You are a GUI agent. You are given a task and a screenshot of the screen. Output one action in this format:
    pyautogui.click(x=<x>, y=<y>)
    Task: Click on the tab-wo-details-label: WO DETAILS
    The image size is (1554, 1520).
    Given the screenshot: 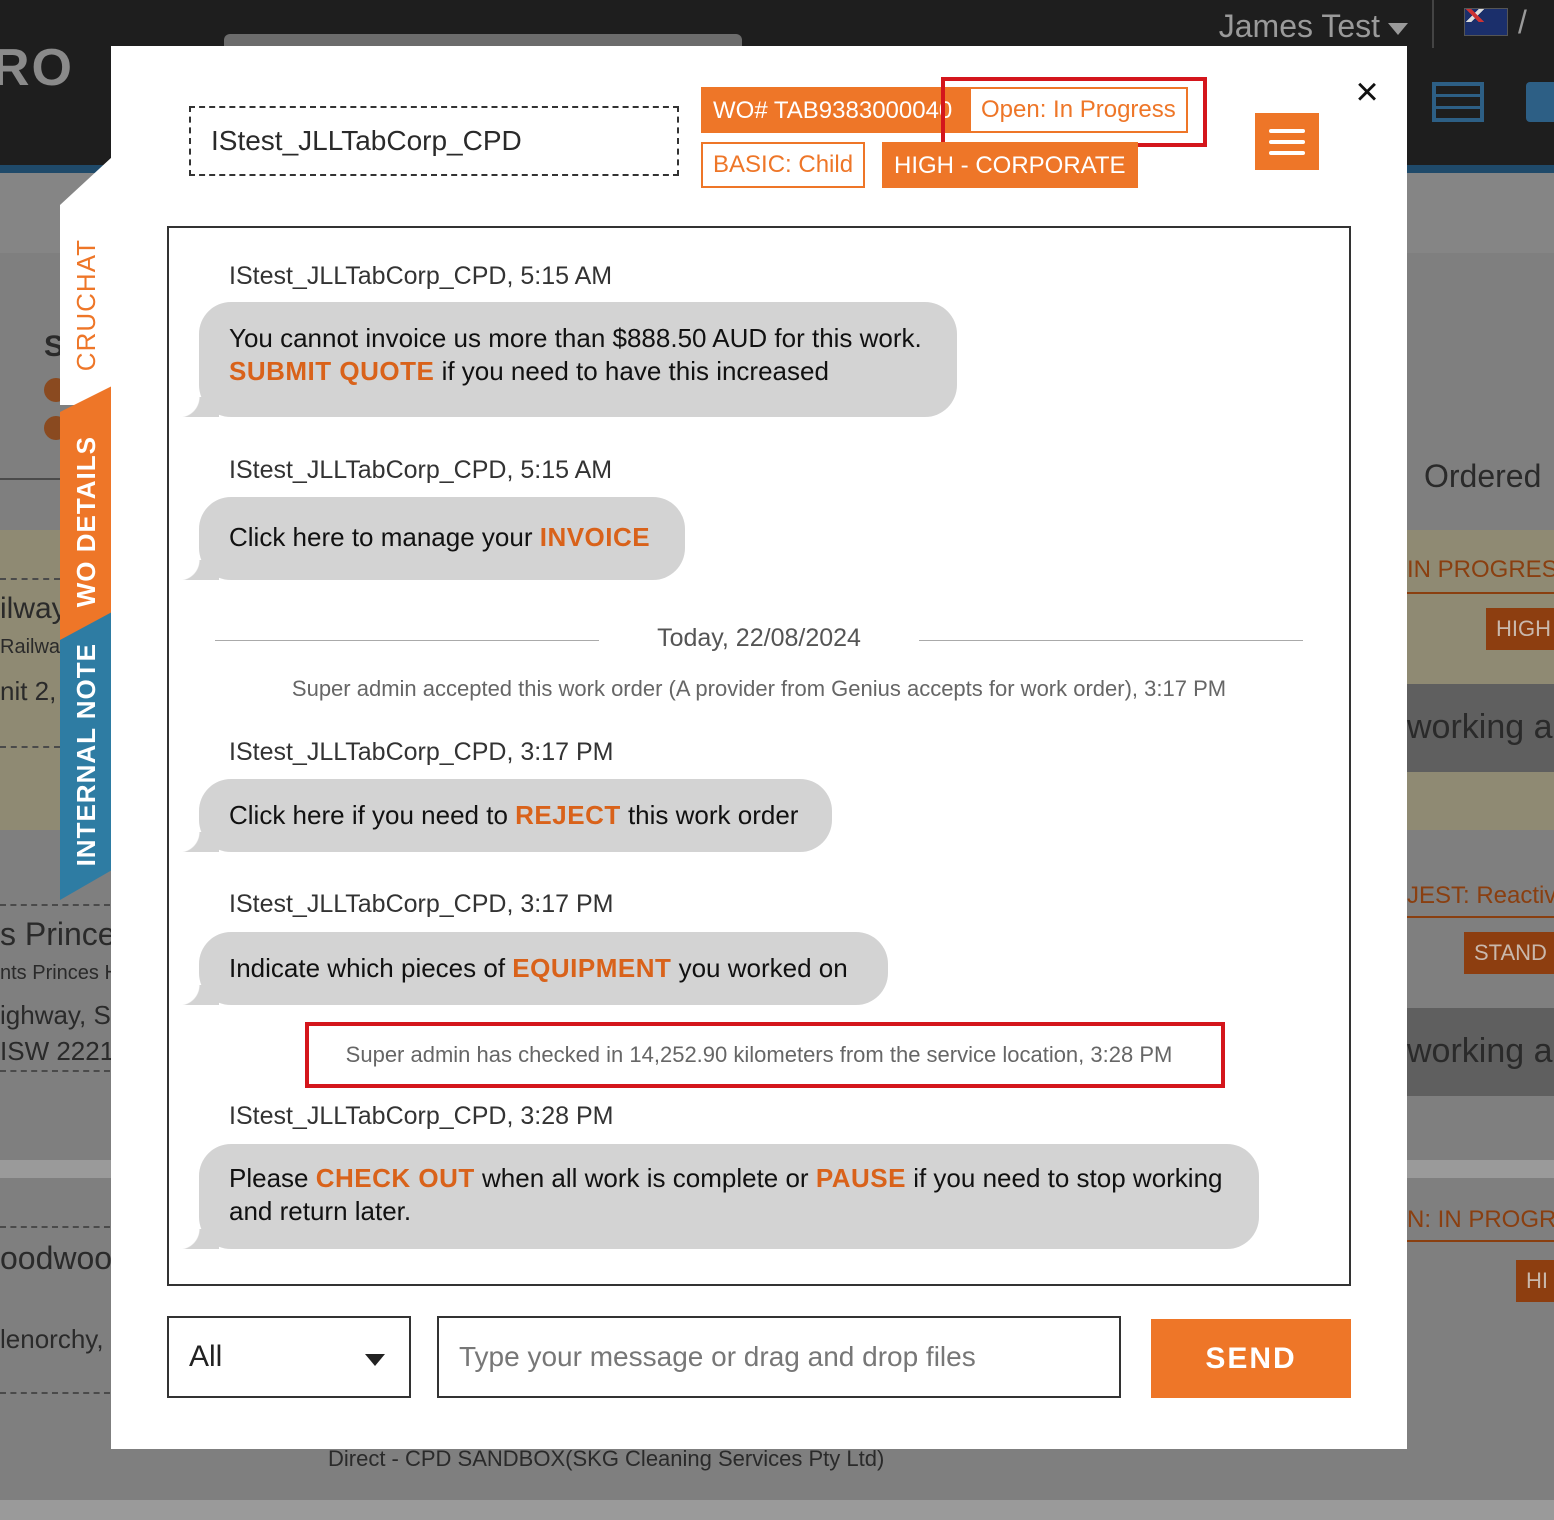 What is the action you would take?
    pyautogui.click(x=85, y=522)
    